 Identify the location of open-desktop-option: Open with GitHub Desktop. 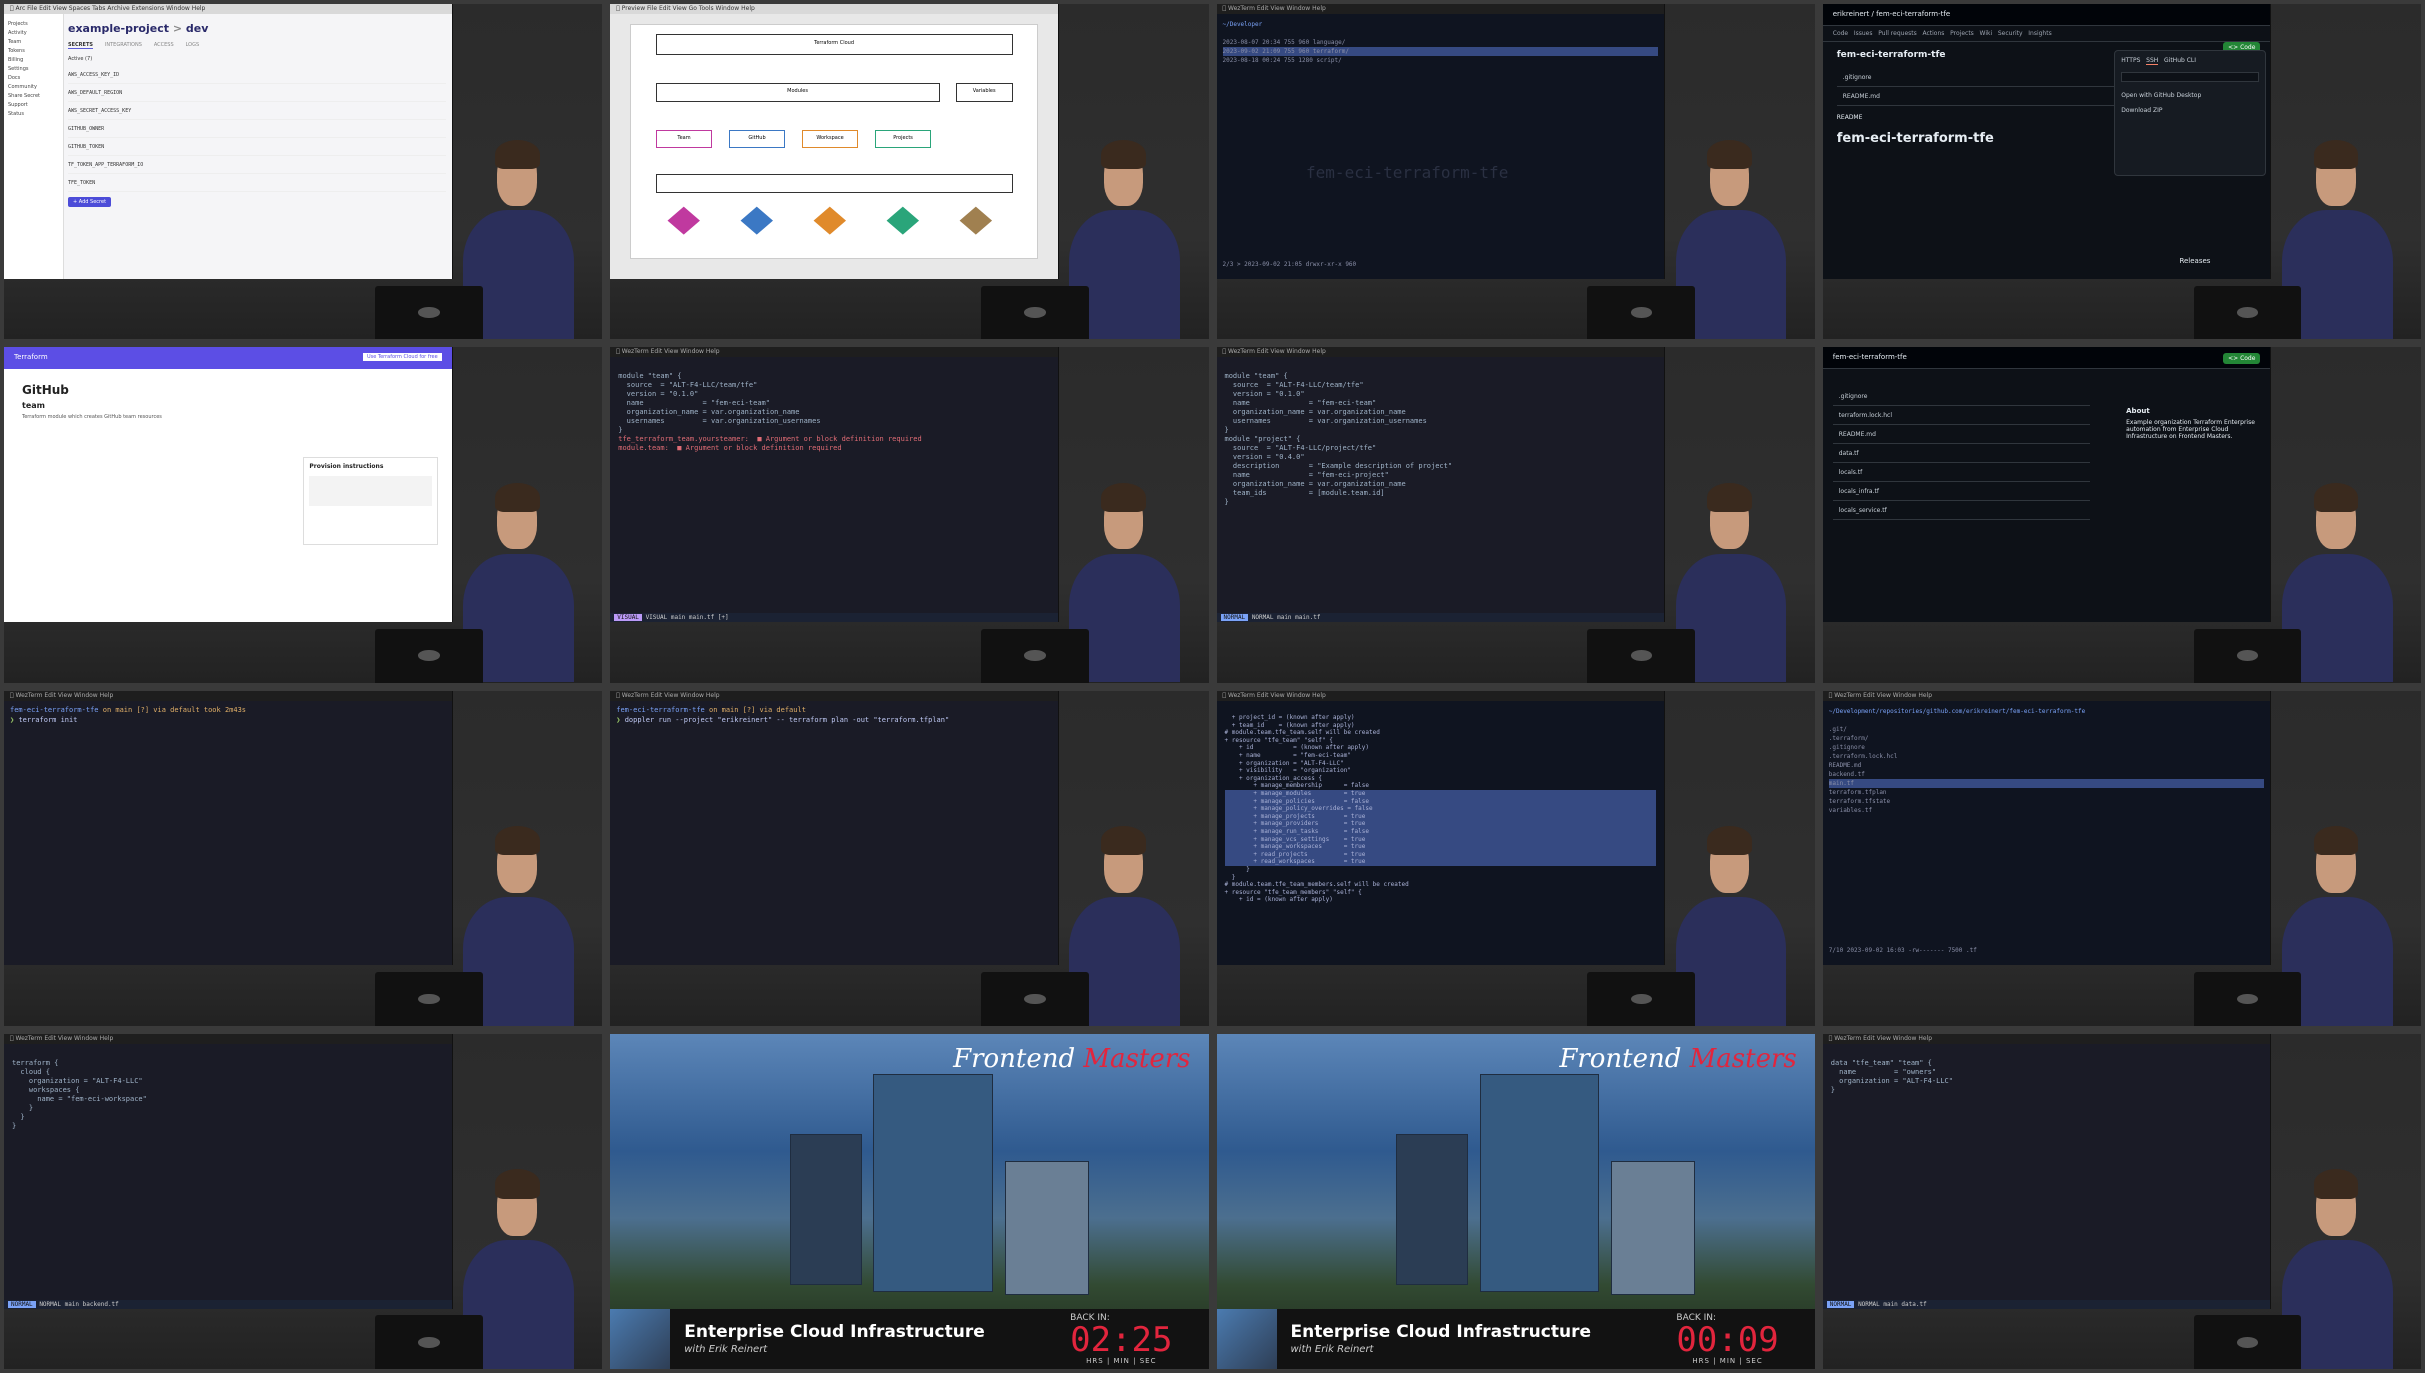
(2190, 95).